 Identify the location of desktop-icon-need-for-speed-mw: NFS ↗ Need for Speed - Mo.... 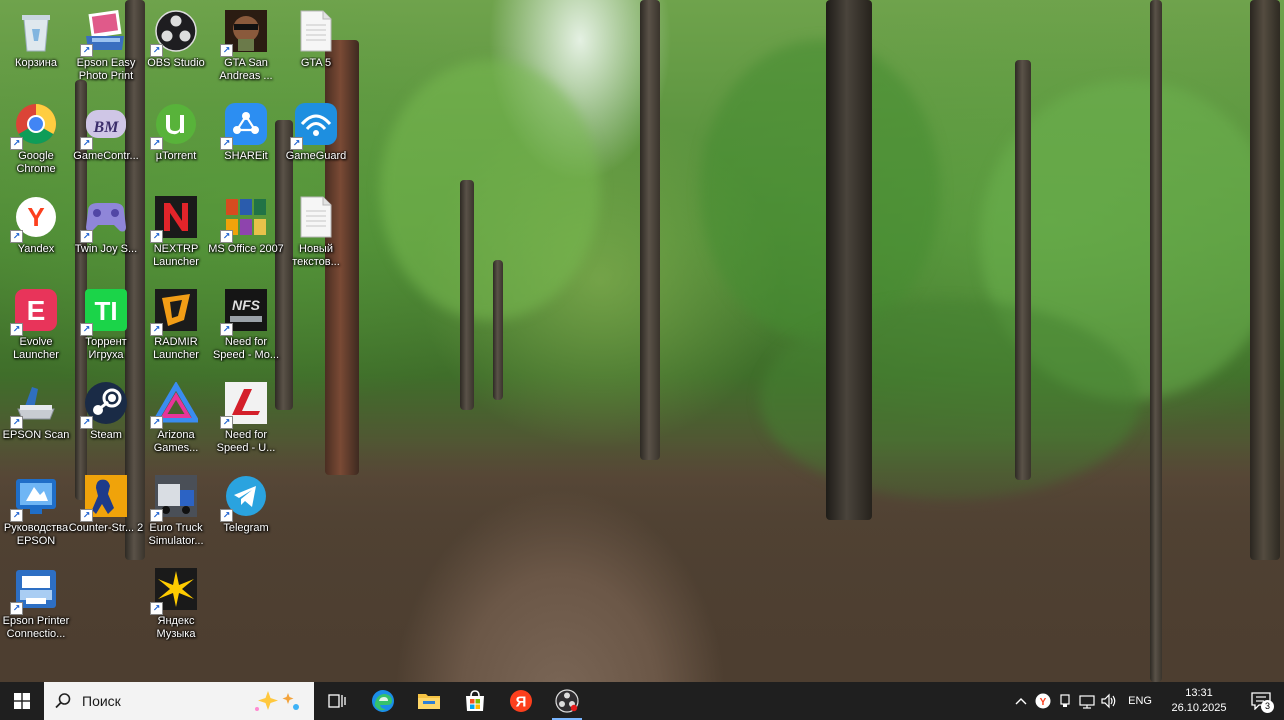
(246, 327).